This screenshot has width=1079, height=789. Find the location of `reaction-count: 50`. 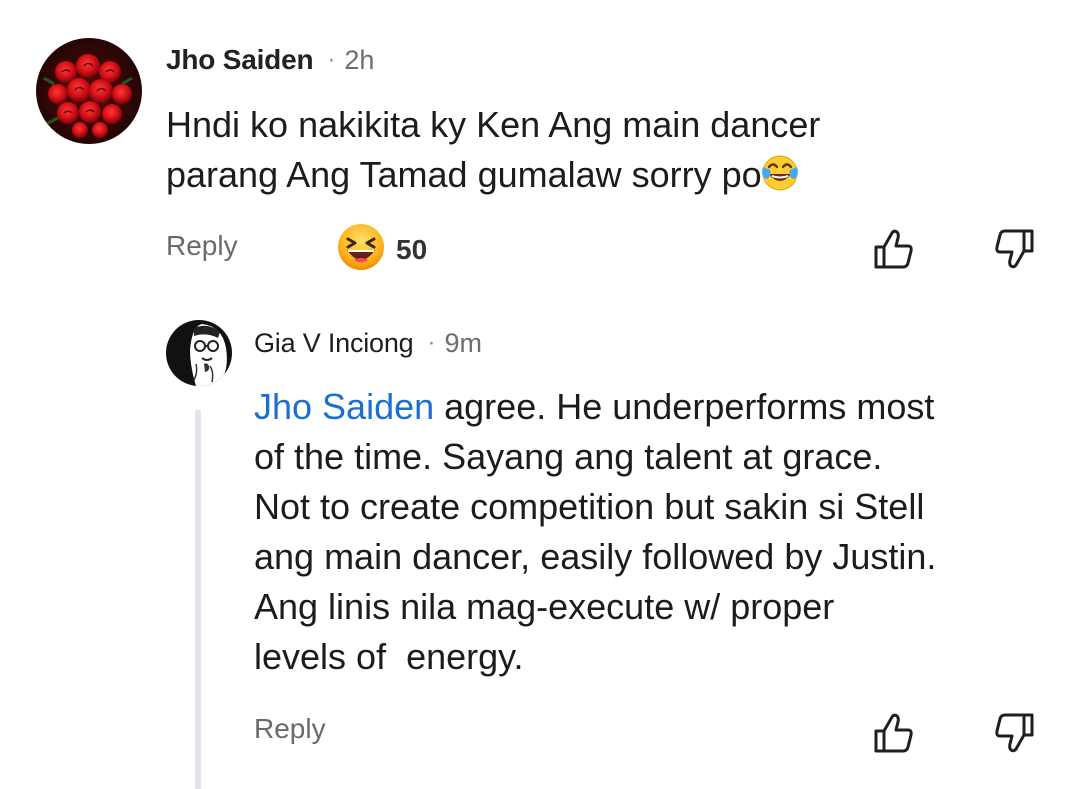

reaction-count: 50 is located at coordinates (412, 249).